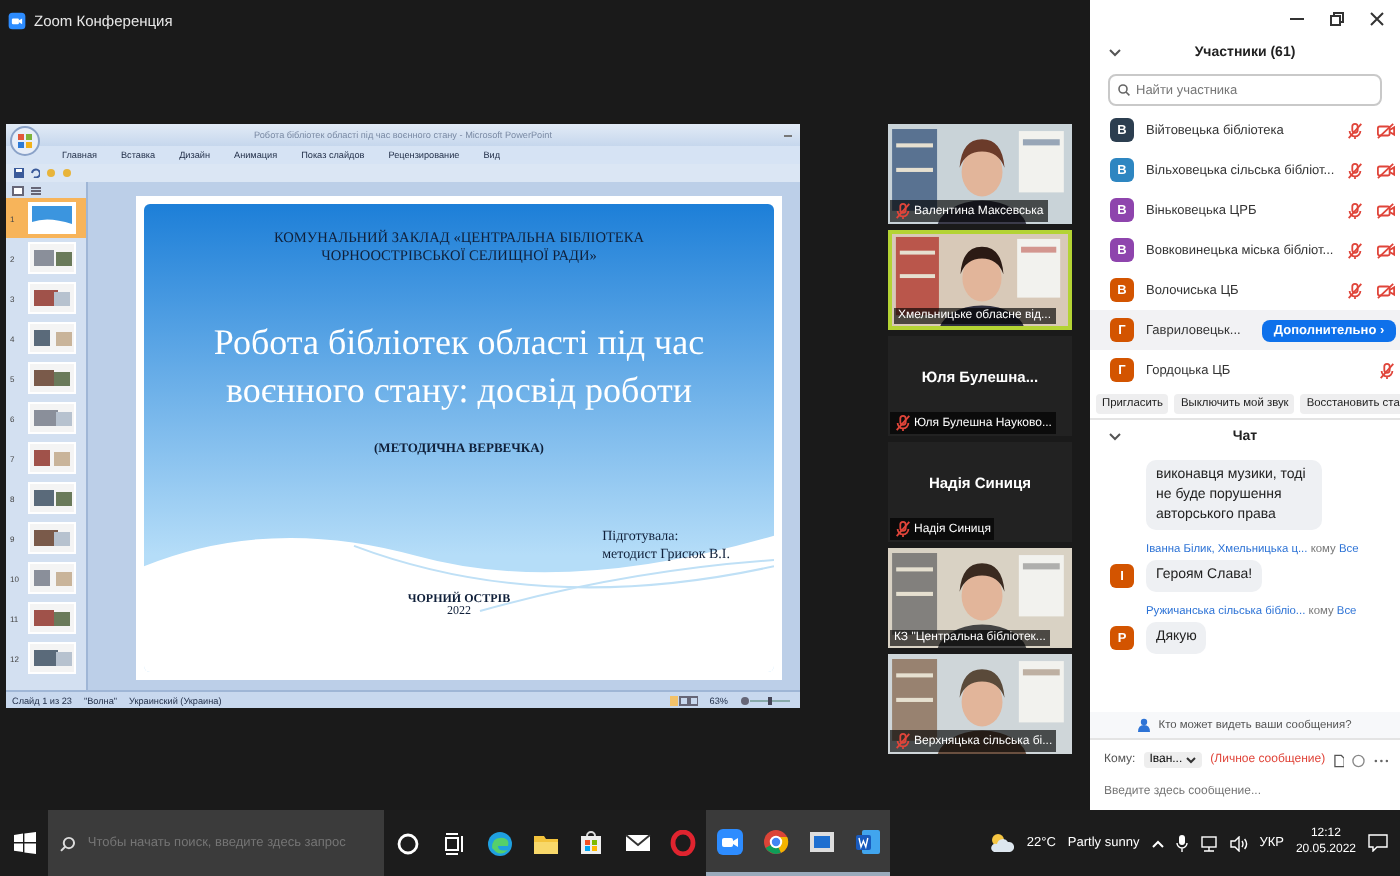 The width and height of the screenshot is (1400, 876). I want to click on browser-icon, so click(775, 841).